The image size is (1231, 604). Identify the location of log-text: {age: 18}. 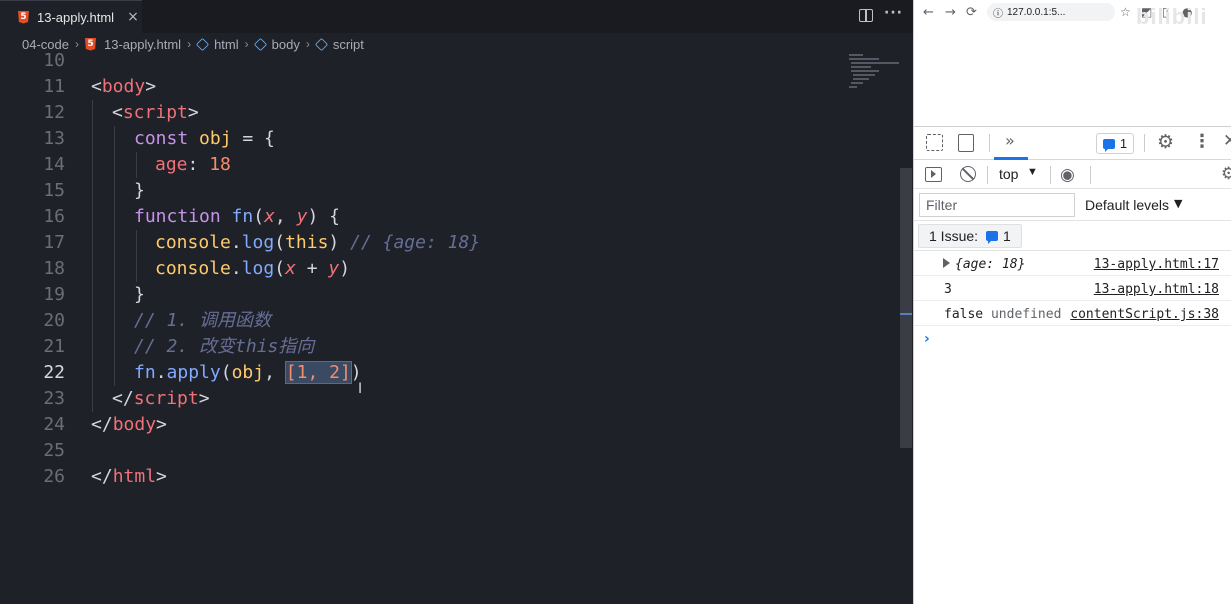
(990, 264).